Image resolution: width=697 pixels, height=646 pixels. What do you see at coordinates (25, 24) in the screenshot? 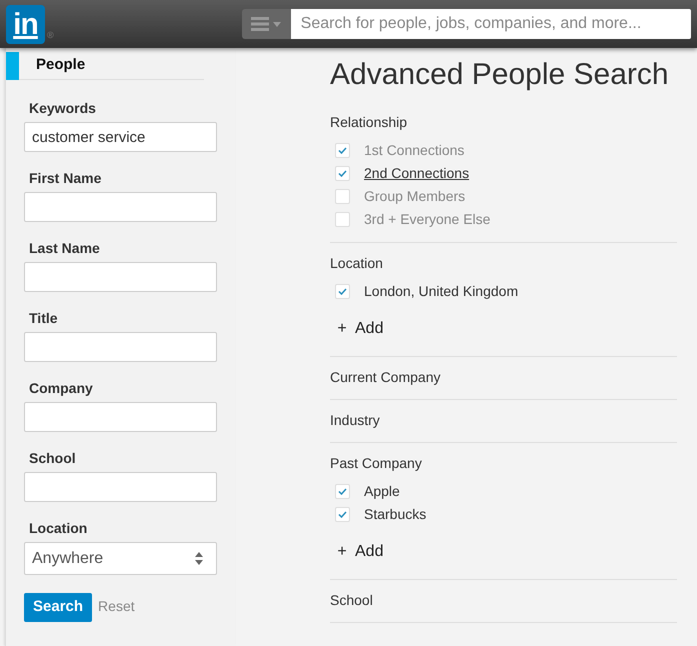
I see `logo: in` at bounding box center [25, 24].